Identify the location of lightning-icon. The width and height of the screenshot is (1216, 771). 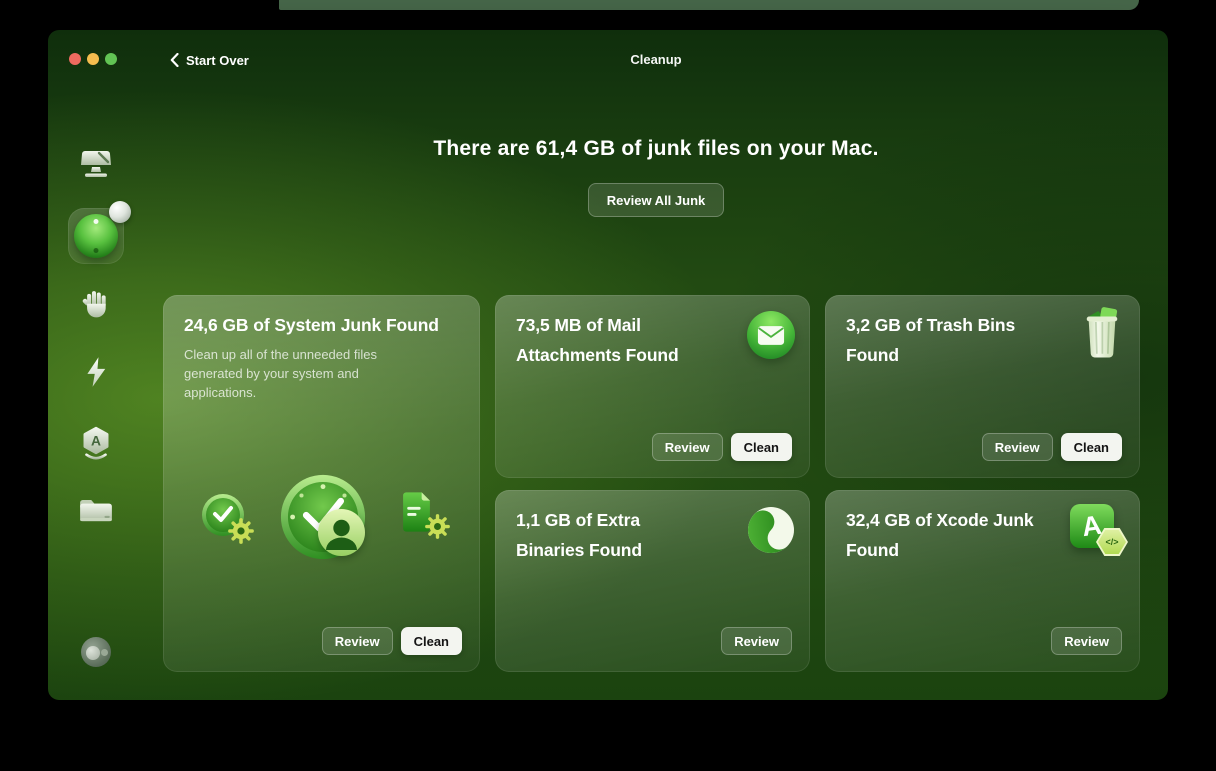
(96, 372).